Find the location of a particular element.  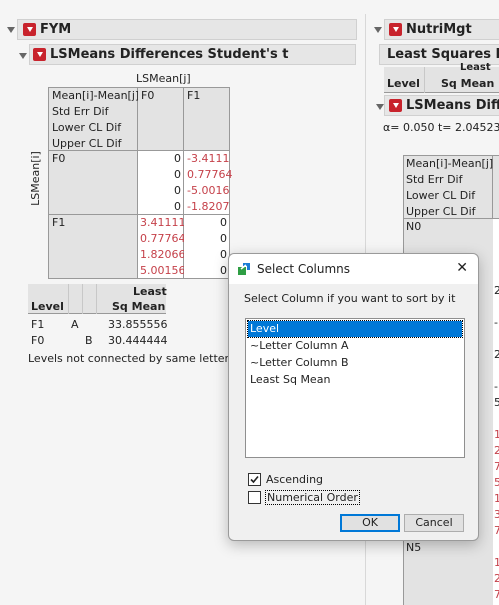

ls-col-divider is located at coordinates (424, 80).